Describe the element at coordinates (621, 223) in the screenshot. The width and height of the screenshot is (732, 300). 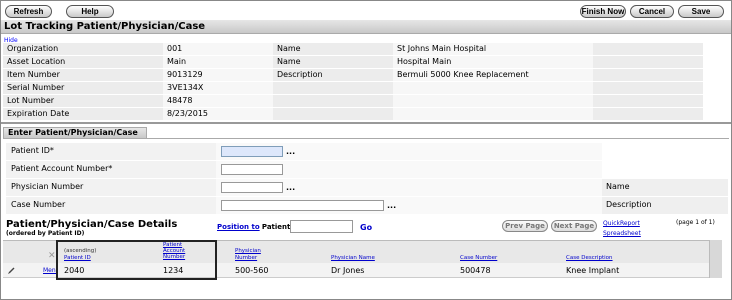
I see `quick-report-link: QuickReport` at that location.